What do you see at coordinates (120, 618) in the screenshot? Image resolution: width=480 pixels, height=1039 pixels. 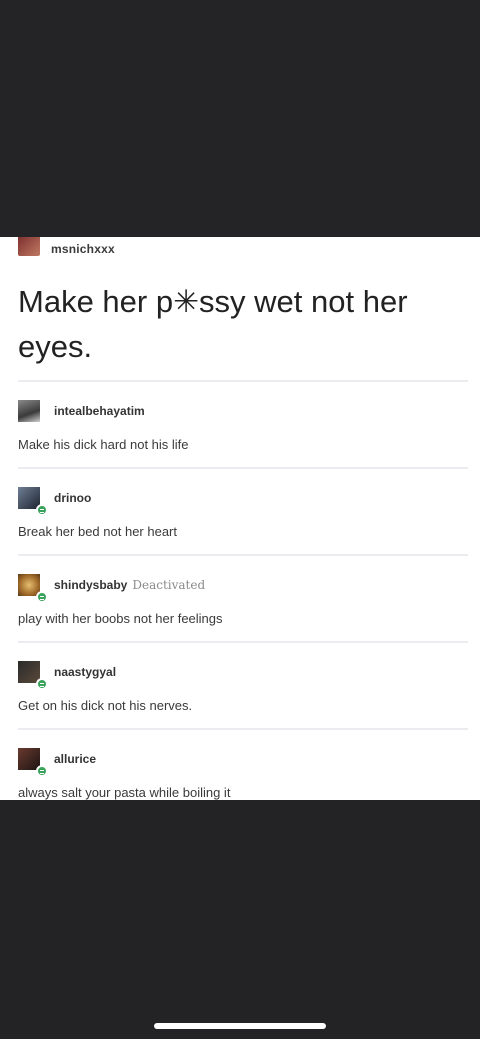 I see `reply-text: play with her boobs not her feelings` at bounding box center [120, 618].